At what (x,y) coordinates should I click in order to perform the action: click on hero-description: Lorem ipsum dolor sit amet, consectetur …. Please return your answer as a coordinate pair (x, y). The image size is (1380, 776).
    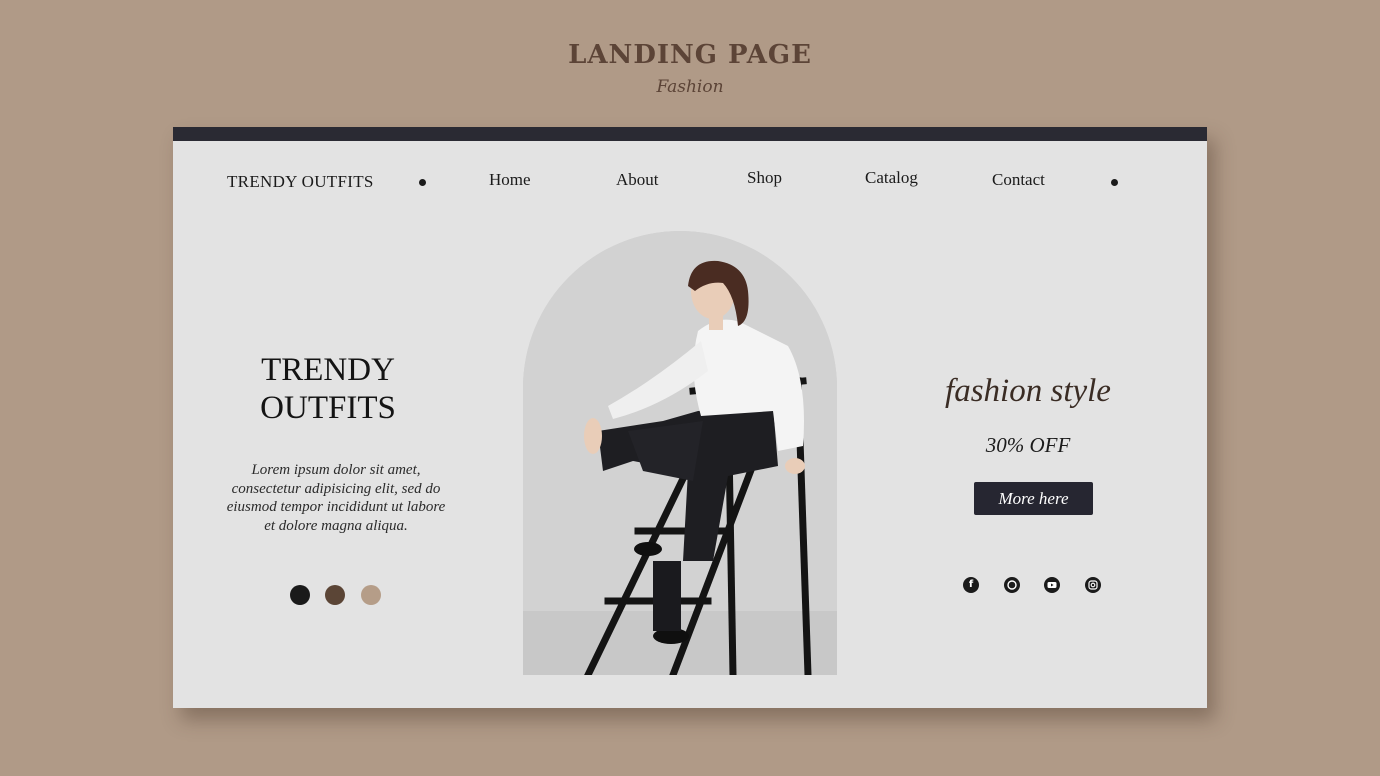
    Looking at the image, I should click on (336, 498).